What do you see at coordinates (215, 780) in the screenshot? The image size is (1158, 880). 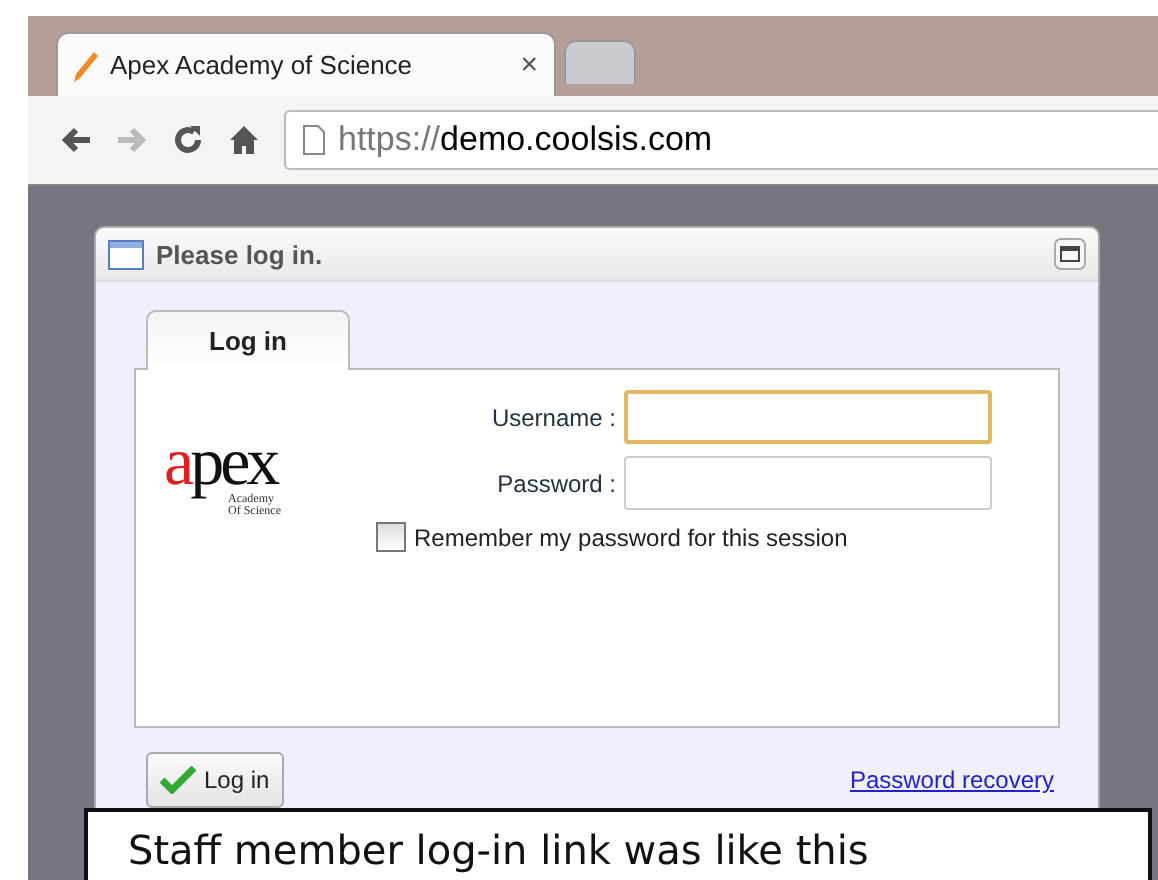 I see `login-button: Log in` at bounding box center [215, 780].